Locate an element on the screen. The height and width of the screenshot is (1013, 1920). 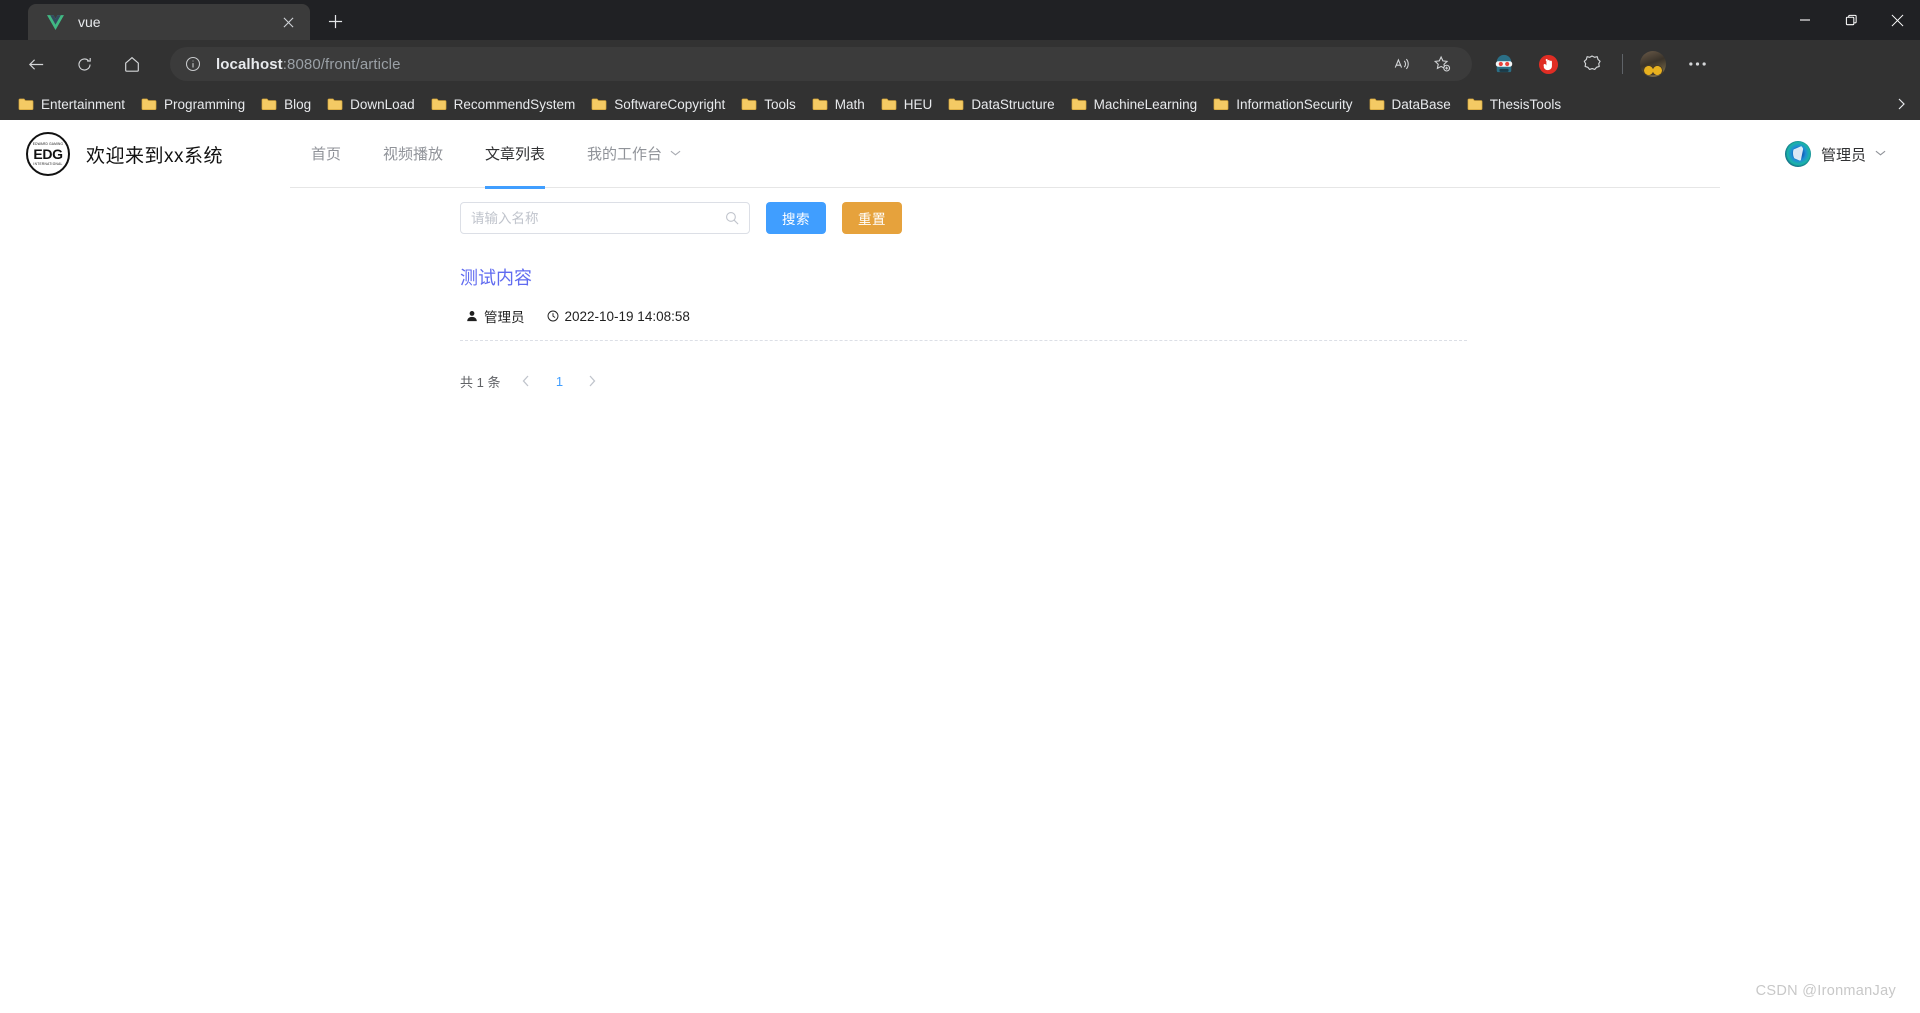
bookmark-item: DownLoad is located at coordinates (371, 104).